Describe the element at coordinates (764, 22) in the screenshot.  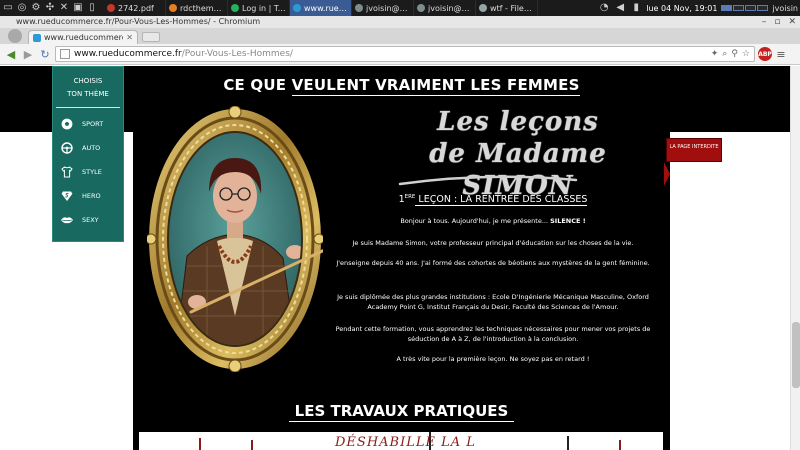
I see `minimize-icon: –` at that location.